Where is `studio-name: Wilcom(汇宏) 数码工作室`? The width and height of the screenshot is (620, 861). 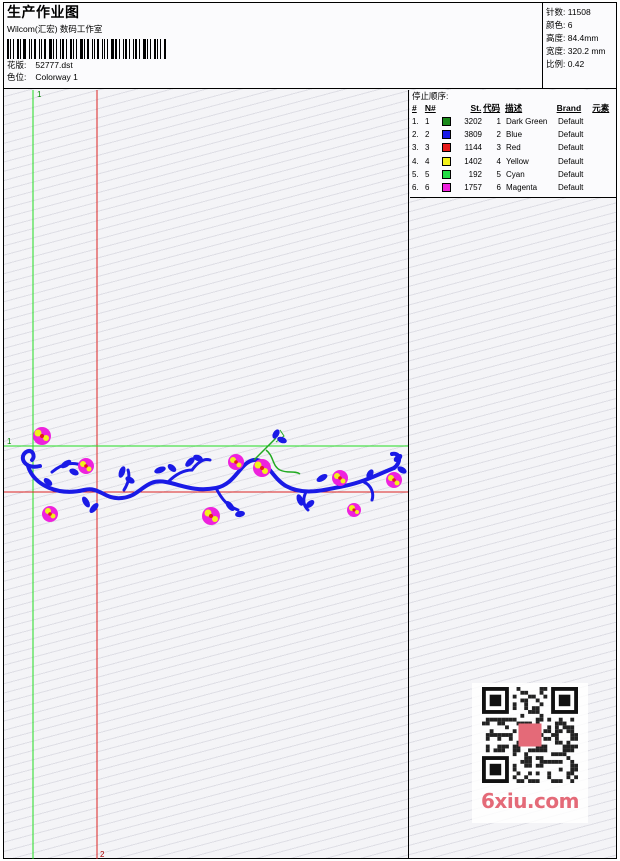
studio-name: Wilcom(汇宏) 数码工作室 is located at coordinates (55, 29).